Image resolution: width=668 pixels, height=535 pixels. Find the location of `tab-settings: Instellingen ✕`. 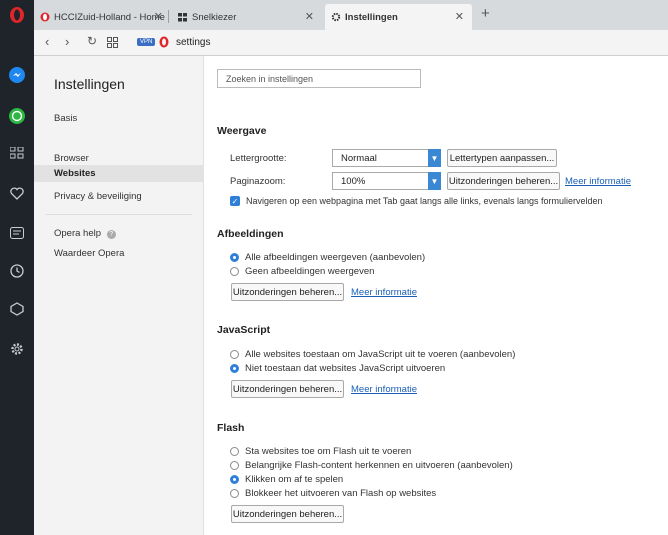

tab-settings: Instellingen ✕ is located at coordinates (398, 17).